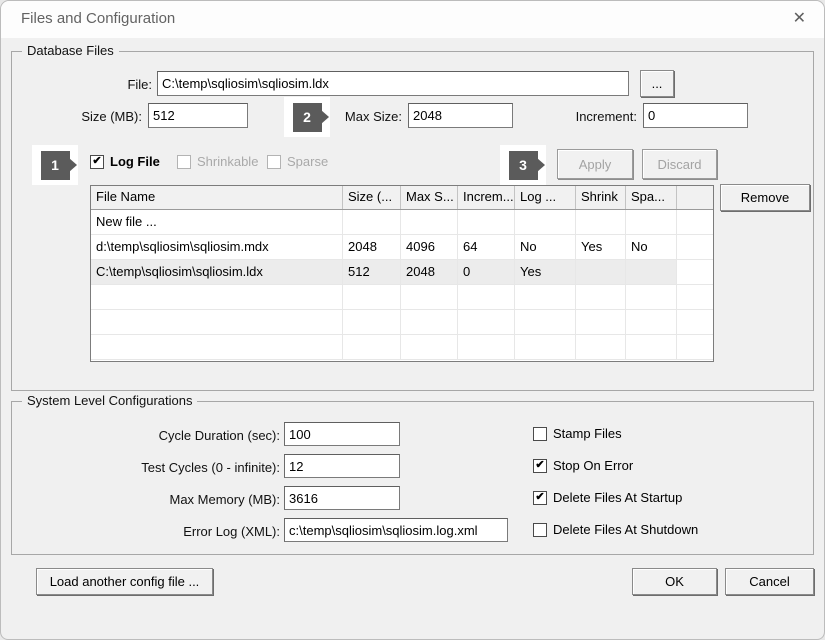 The height and width of the screenshot is (640, 825). I want to click on max-memory-input, so click(342, 498).